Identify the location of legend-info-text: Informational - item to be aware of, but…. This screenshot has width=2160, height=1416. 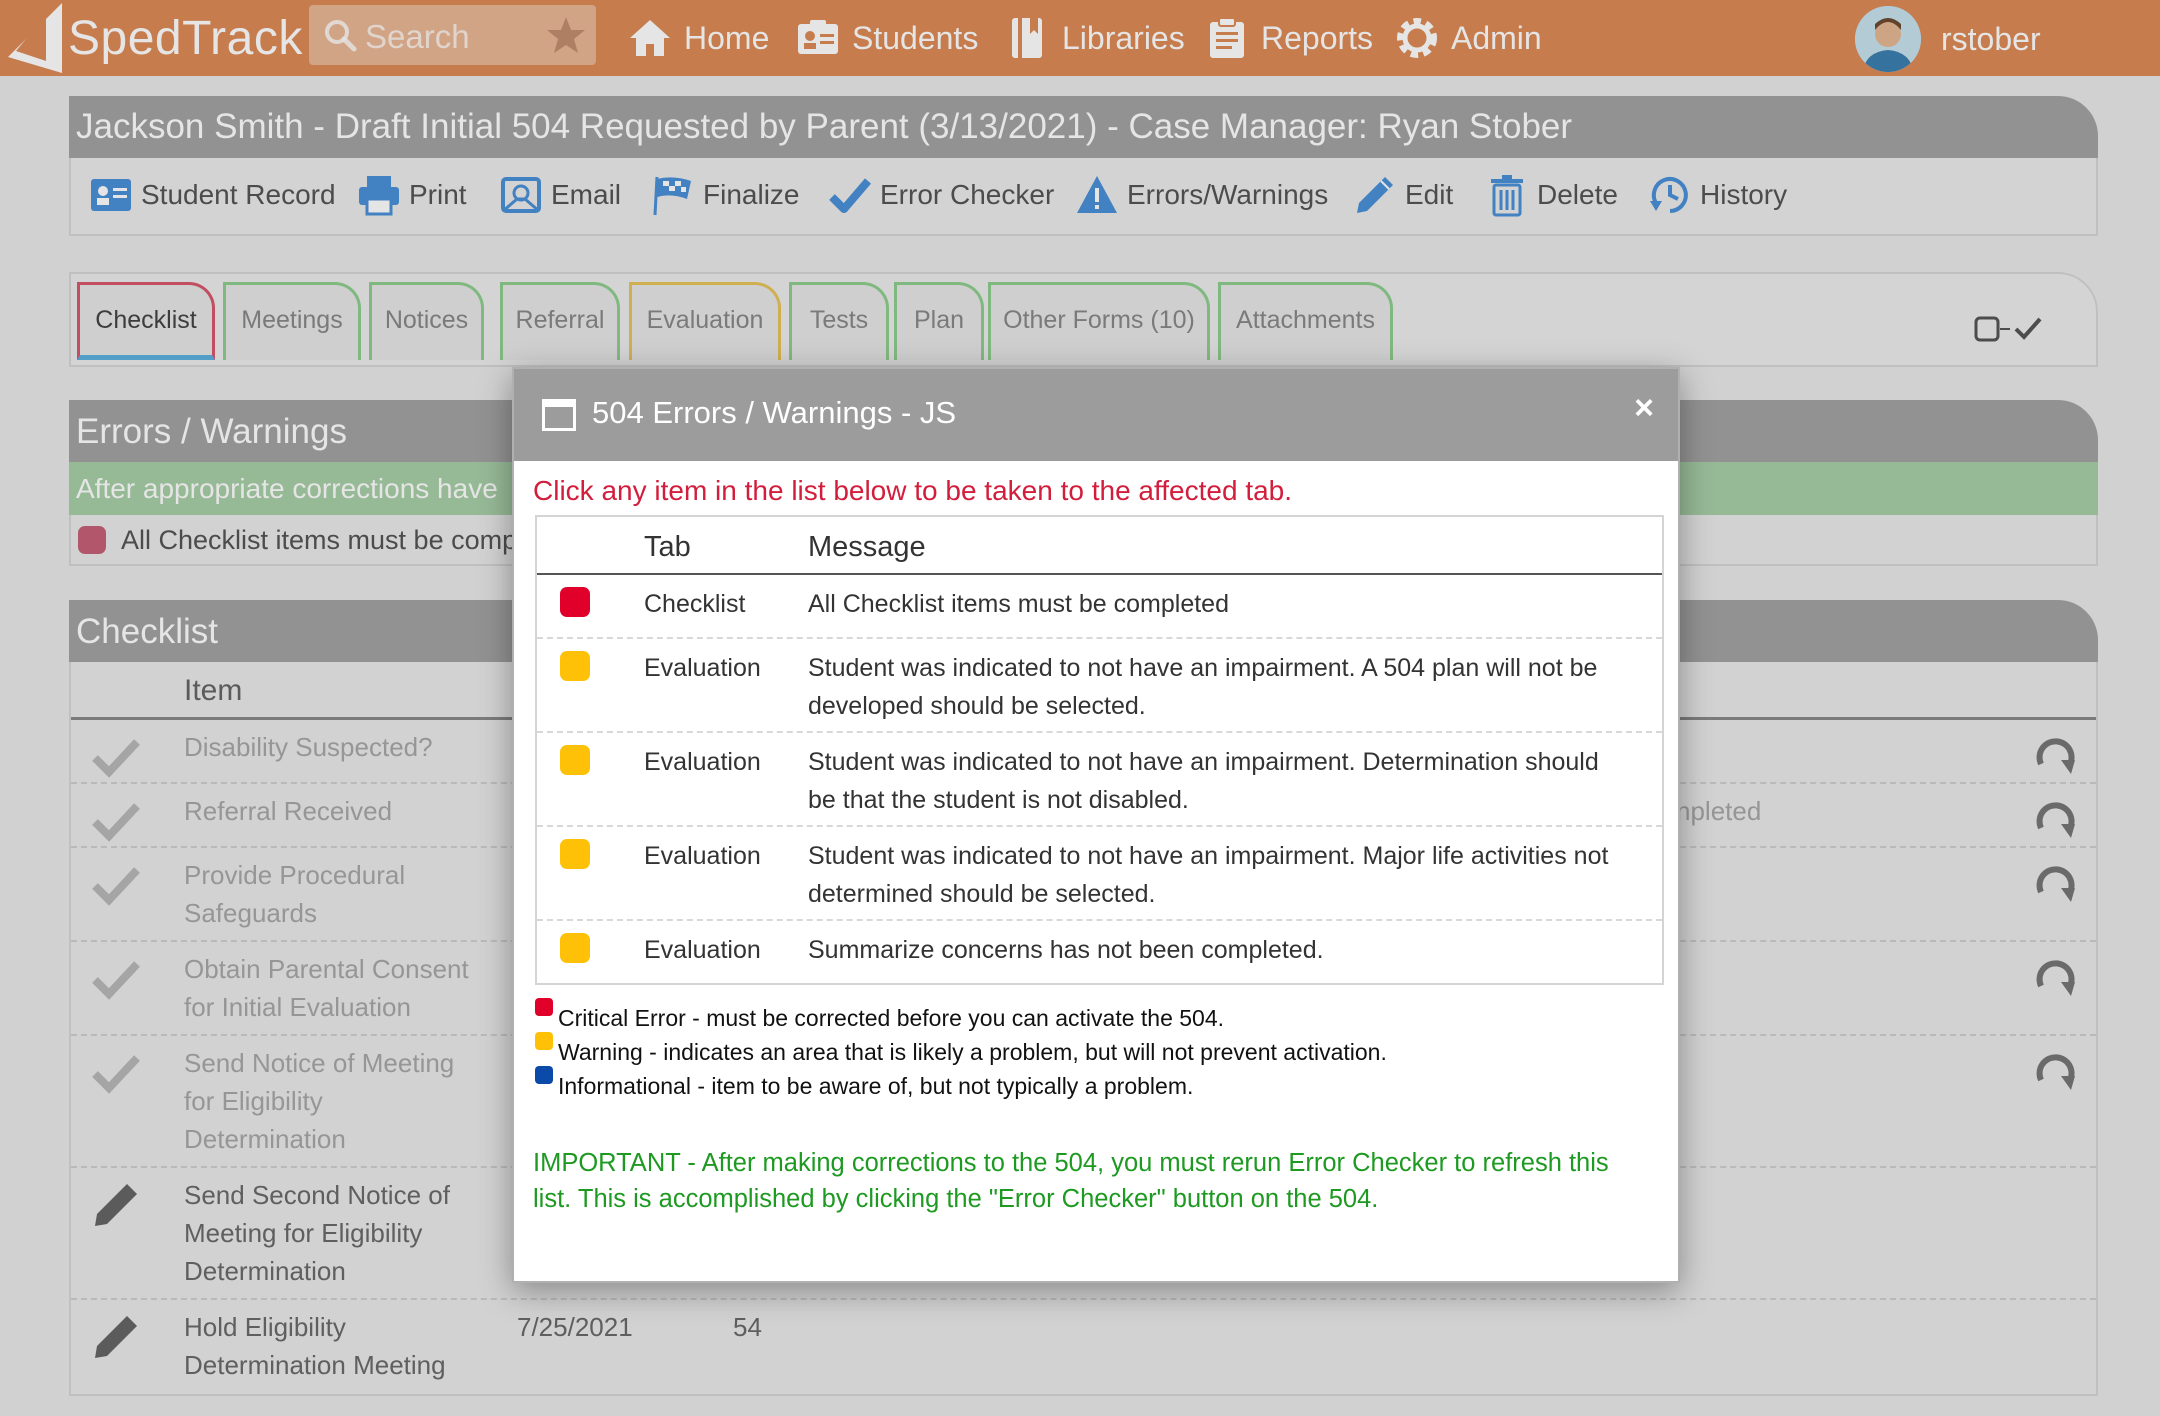
(876, 1086).